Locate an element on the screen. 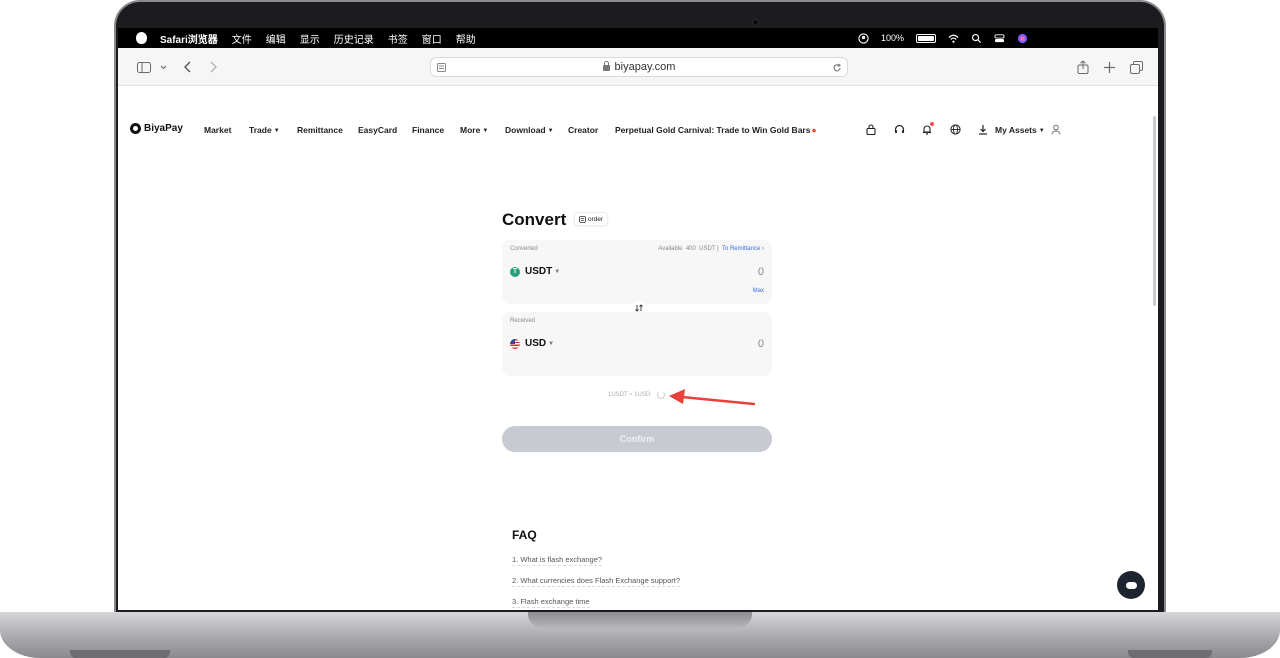 This screenshot has width=1280, height=658. menu-view: 显示 is located at coordinates (310, 38).